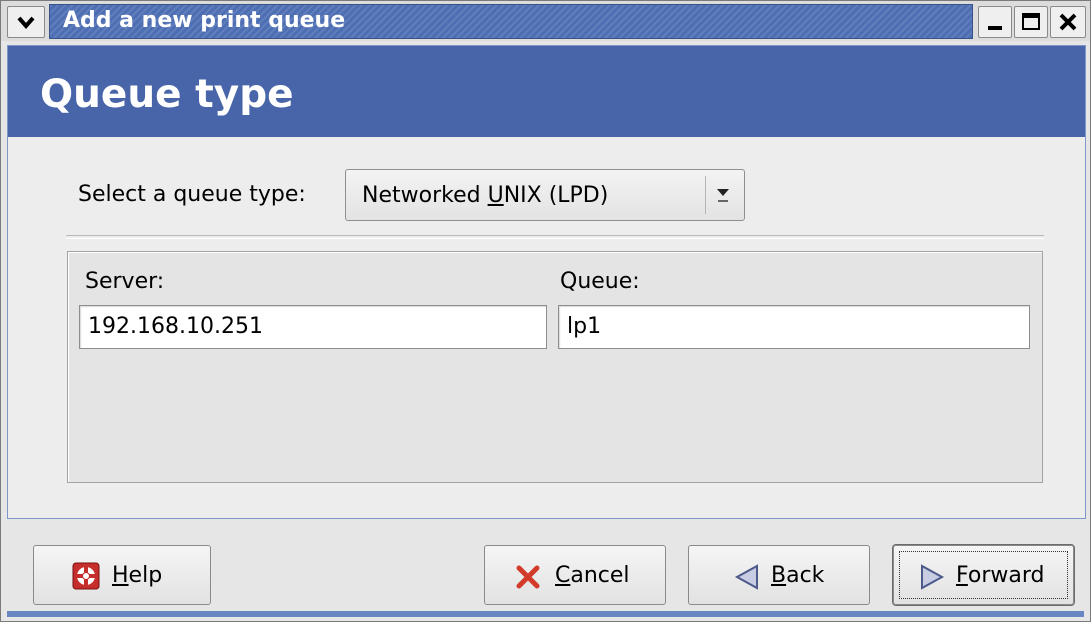  I want to click on dropdown-arrow-icon, so click(723, 195).